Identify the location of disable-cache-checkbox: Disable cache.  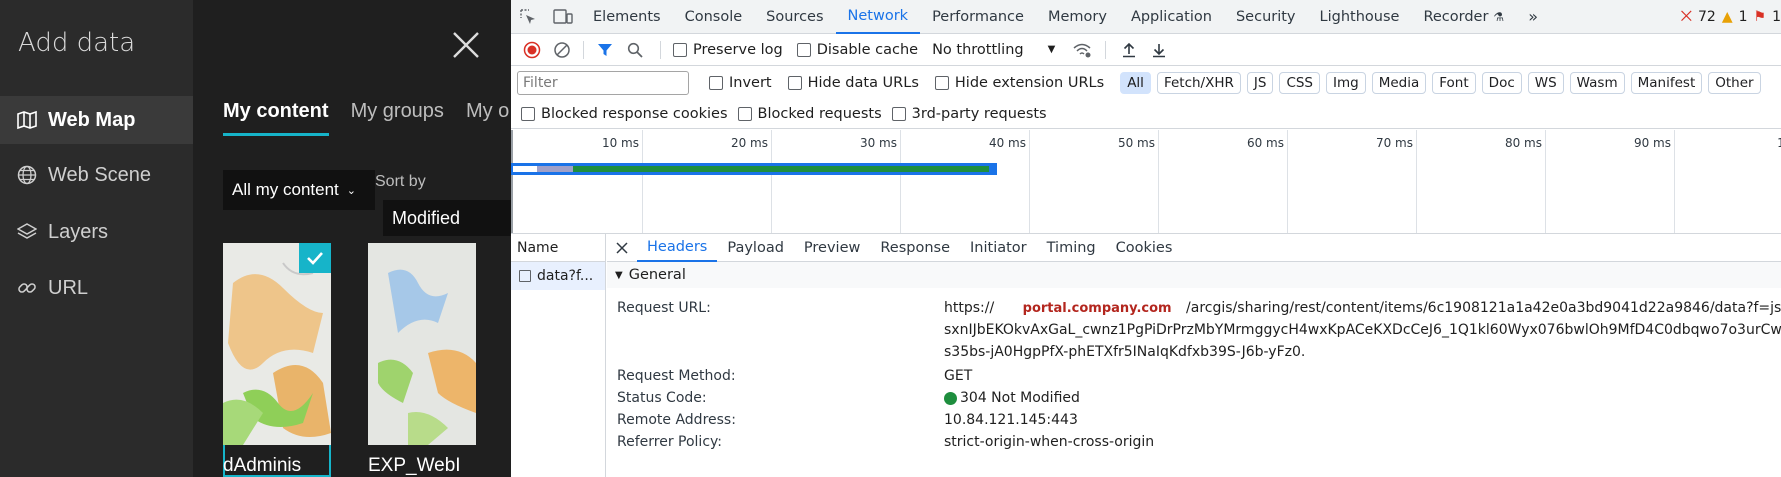
(857, 49).